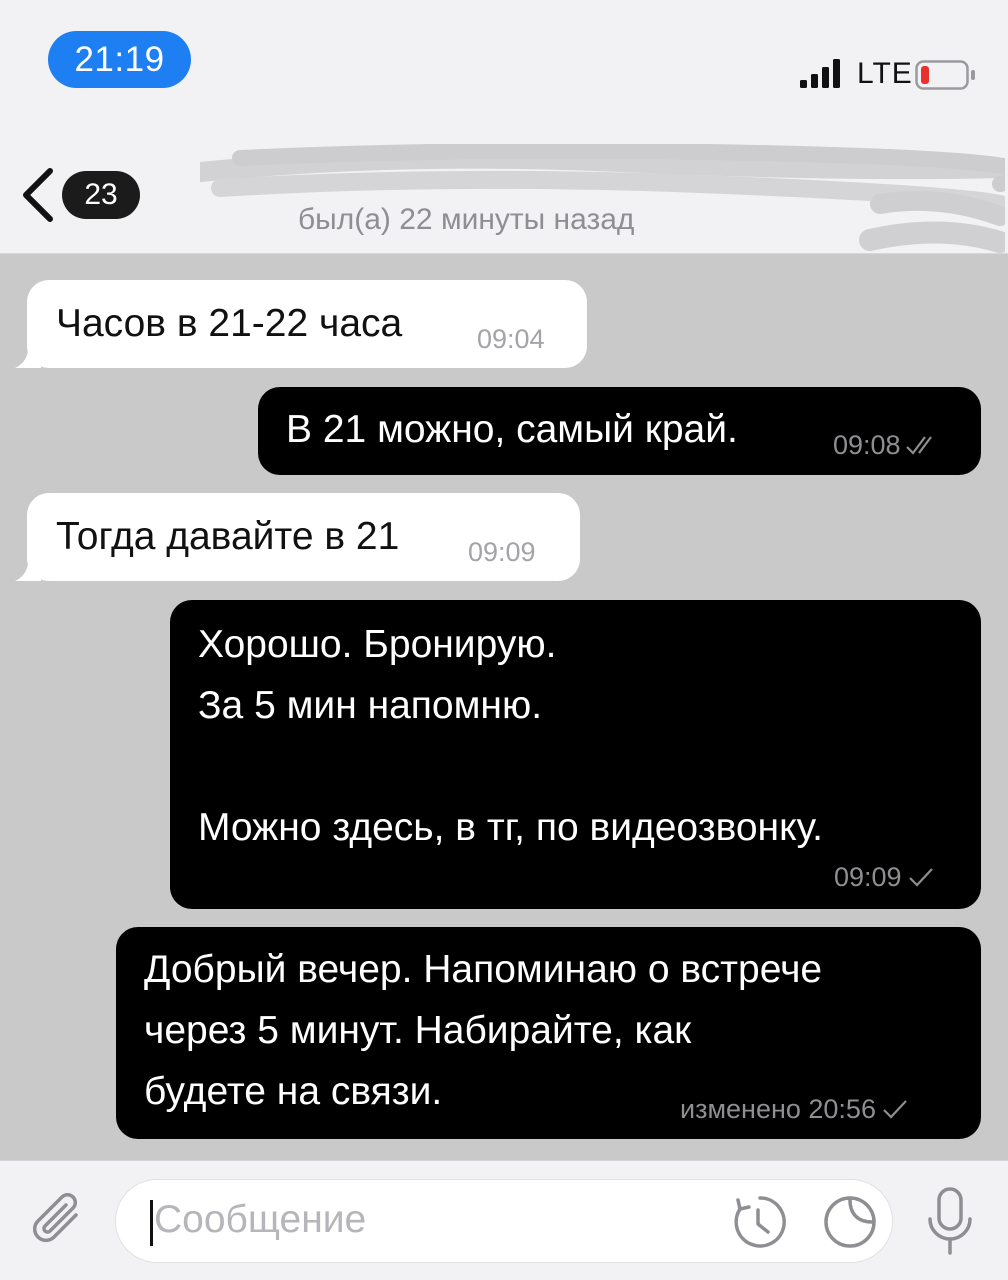 The height and width of the screenshot is (1280, 1008). I want to click on status-time: 21:19, so click(119, 59).